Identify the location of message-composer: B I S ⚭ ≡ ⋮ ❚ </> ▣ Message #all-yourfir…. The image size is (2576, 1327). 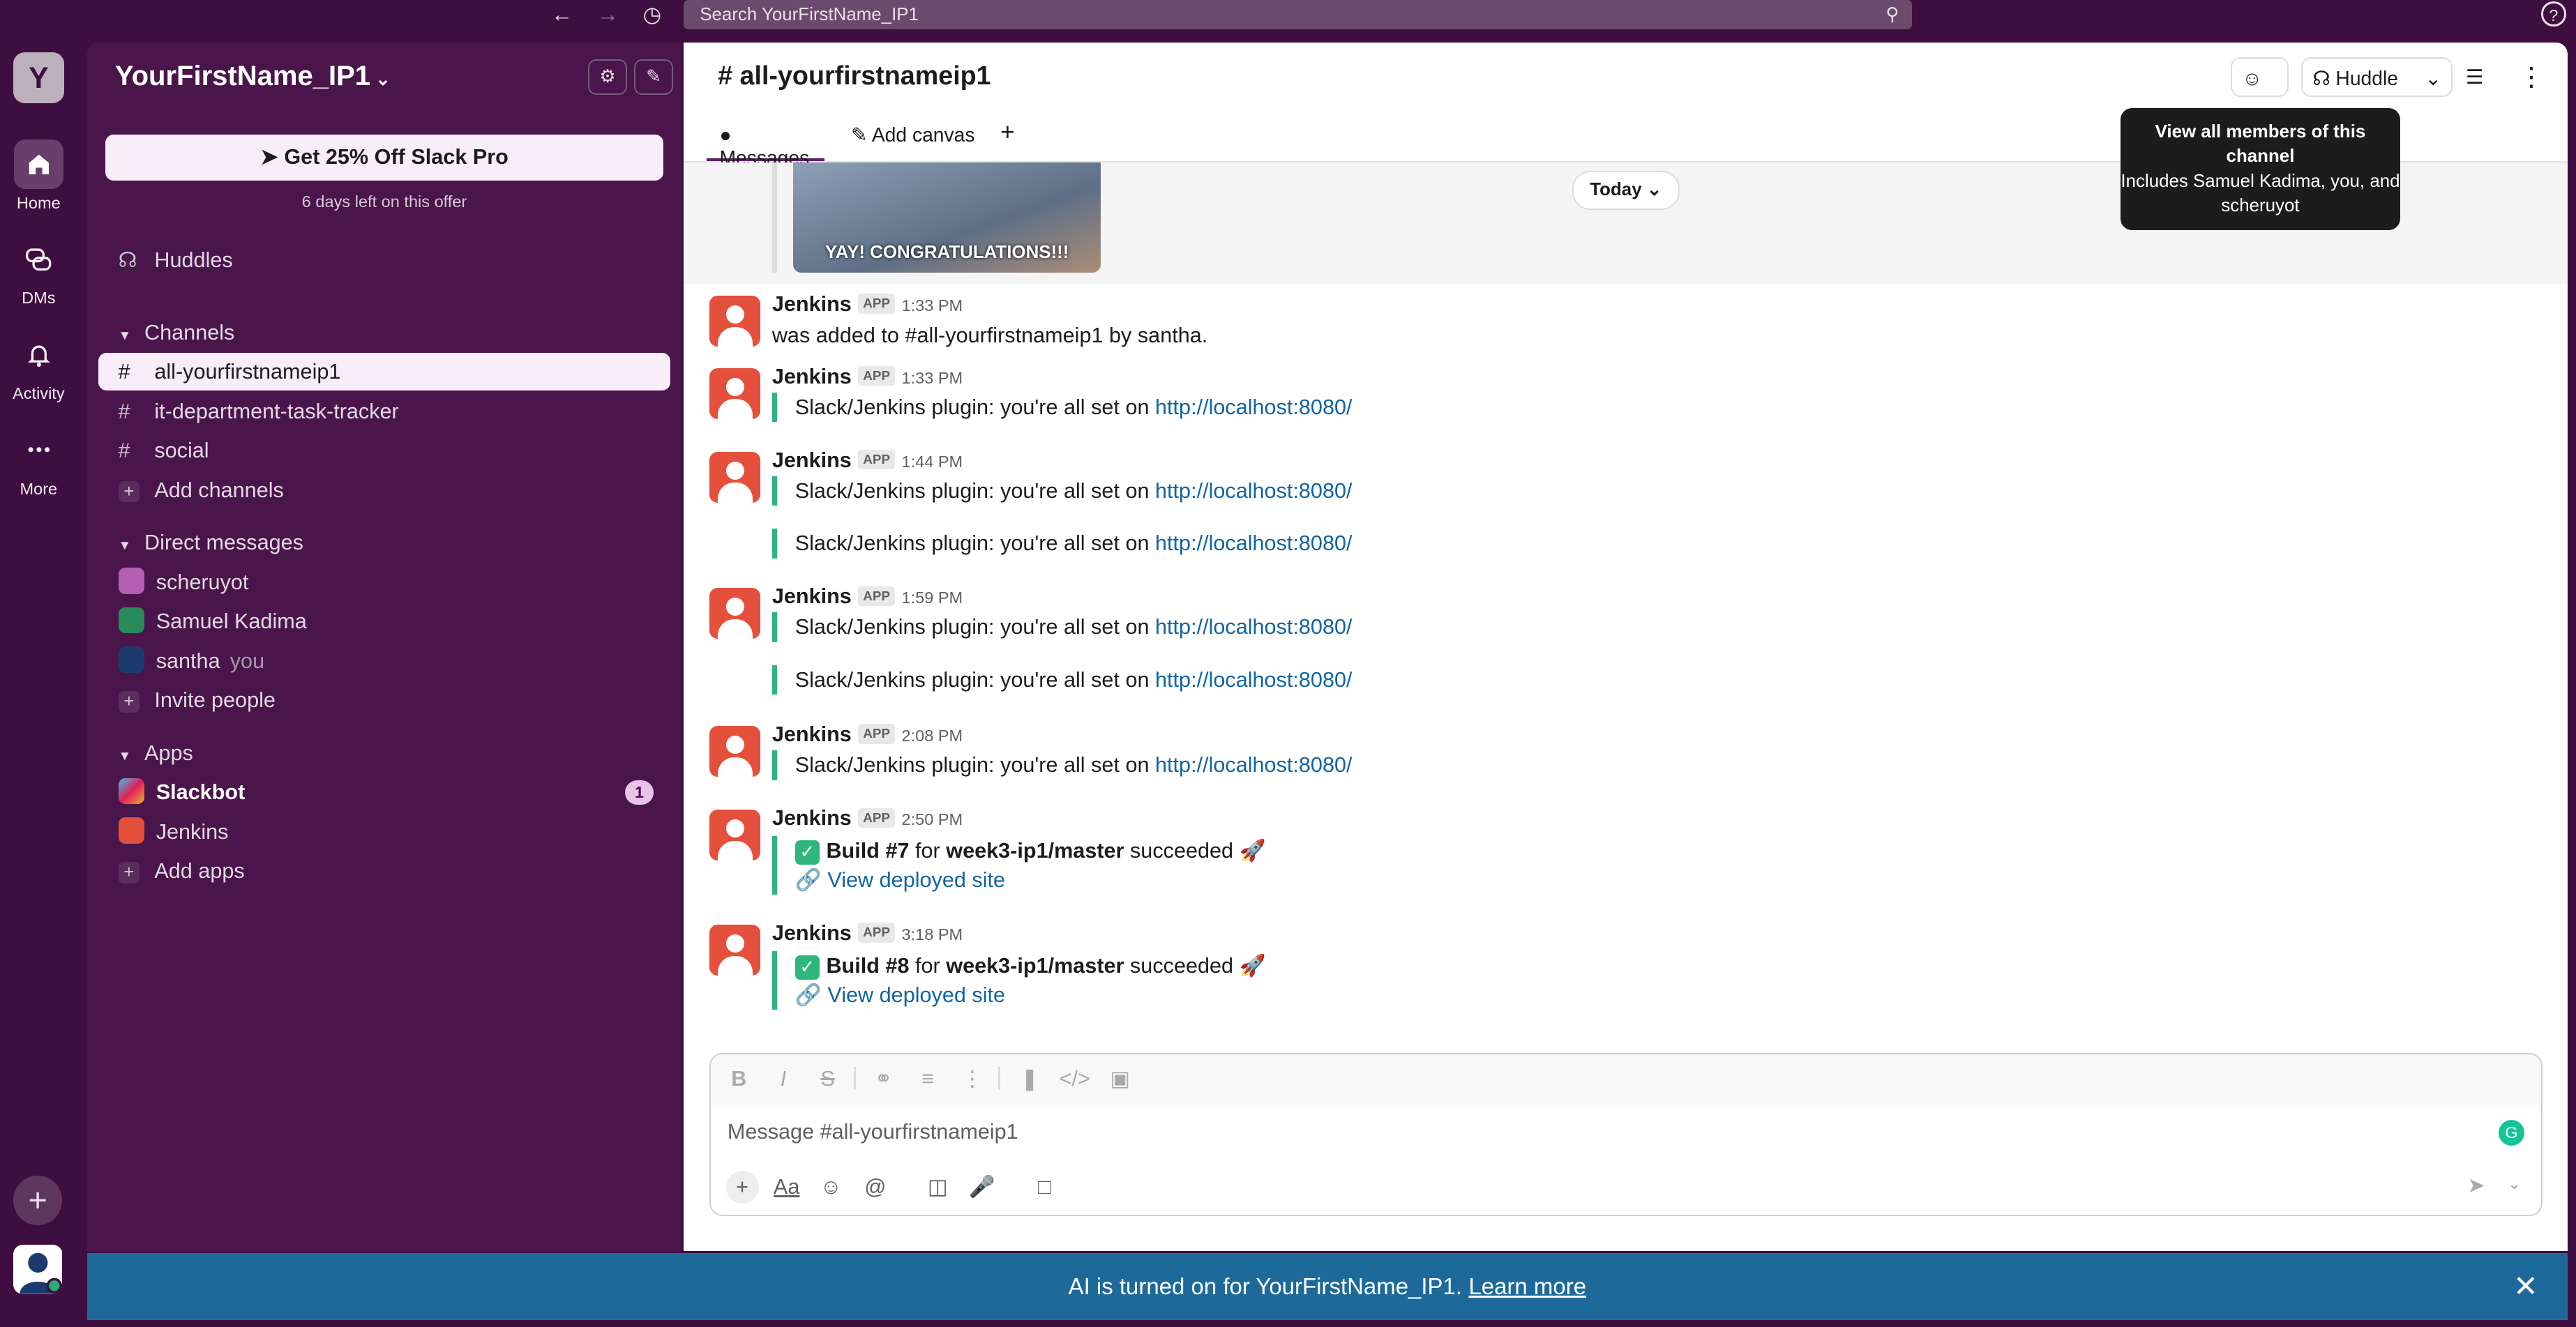
(1626, 1134).